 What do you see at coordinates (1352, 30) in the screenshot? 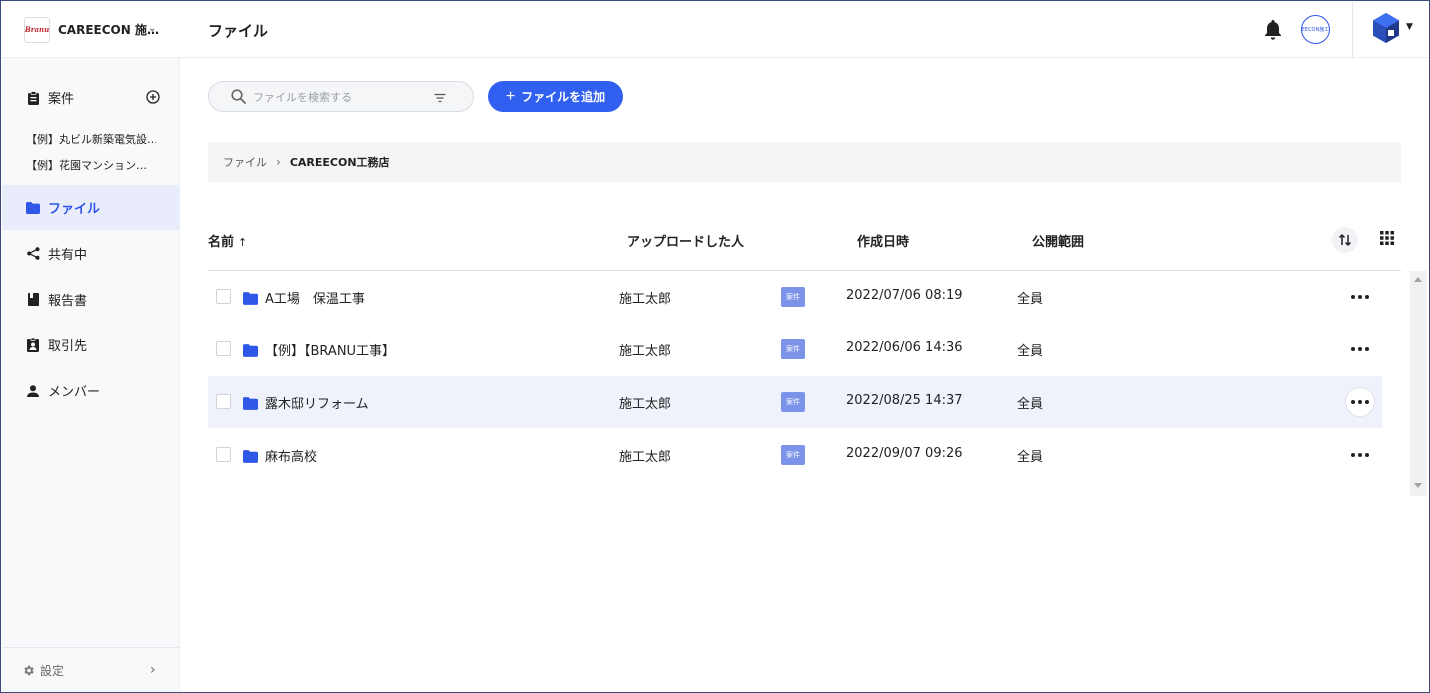
I see `header-divider` at bounding box center [1352, 30].